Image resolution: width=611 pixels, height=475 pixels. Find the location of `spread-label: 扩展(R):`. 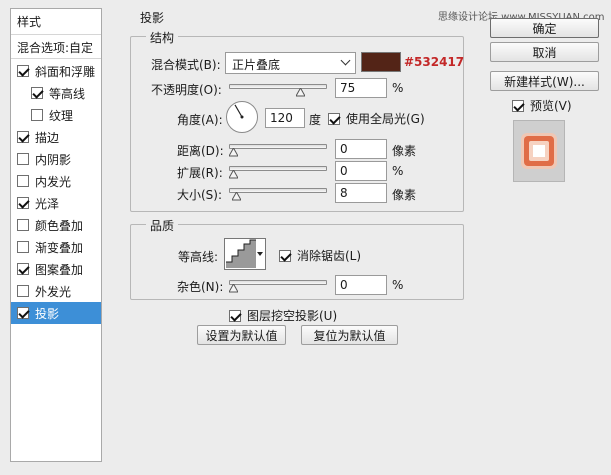

spread-label: 扩展(R): is located at coordinates (200, 173).